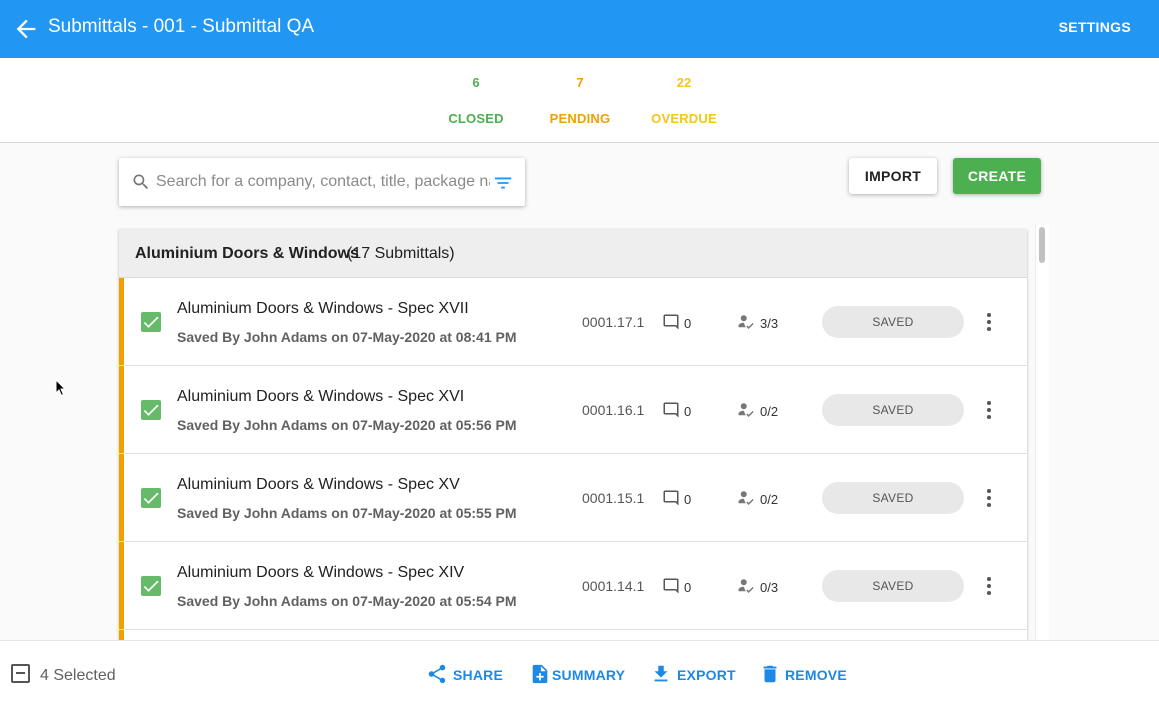 The width and height of the screenshot is (1159, 702). What do you see at coordinates (61, 388) in the screenshot?
I see `mouse-cursor-icon` at bounding box center [61, 388].